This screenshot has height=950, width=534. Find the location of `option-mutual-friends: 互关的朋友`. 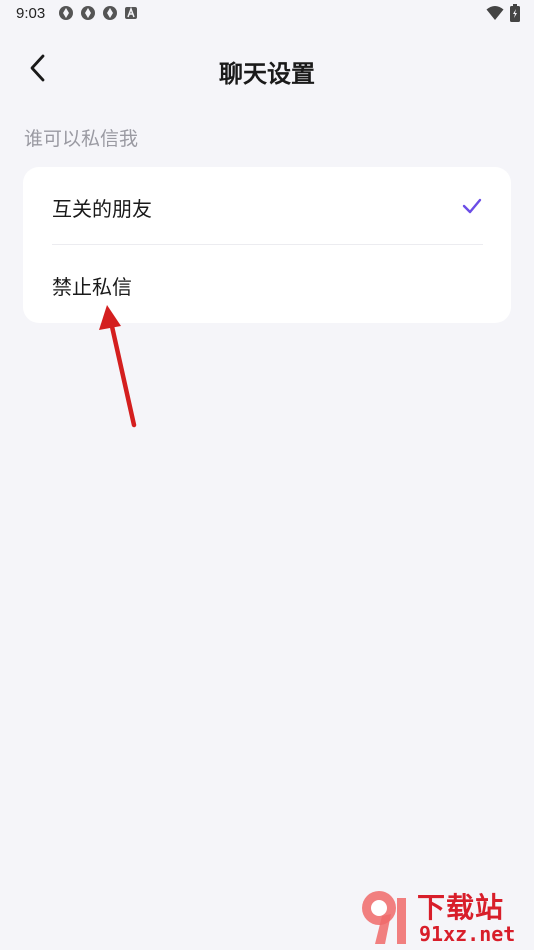

option-mutual-friends: 互关的朋友 is located at coordinates (267, 206).